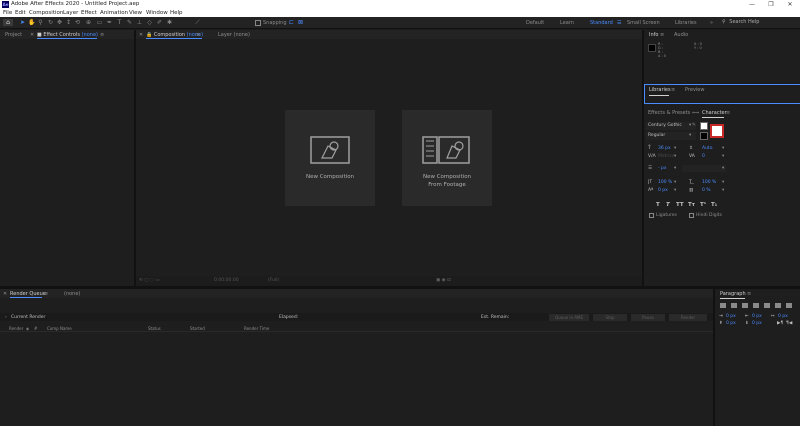 Image resolution: width=800 pixels, height=426 pixels. What do you see at coordinates (643, 23) in the screenshot?
I see `workspace-small-screen: Small Screen` at bounding box center [643, 23].